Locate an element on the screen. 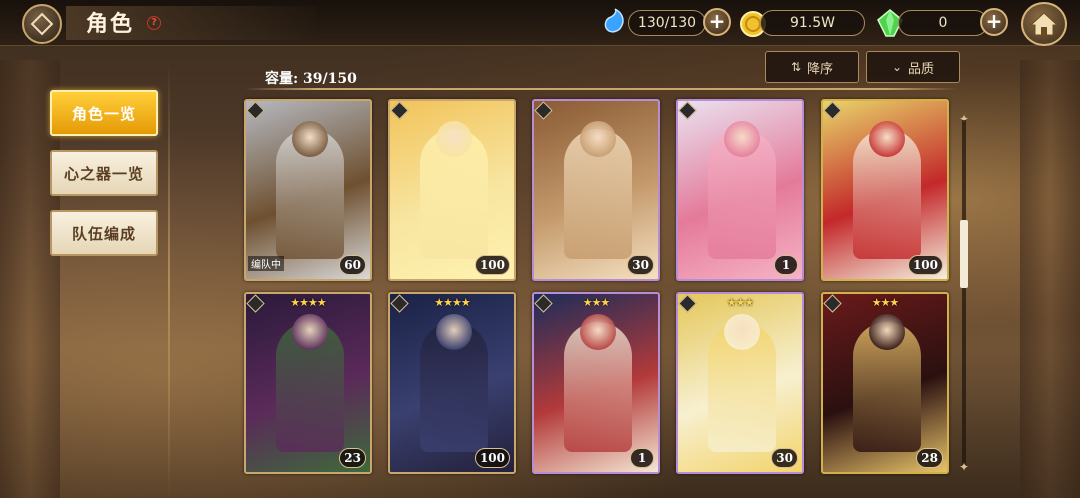 This screenshot has height=498, width=1080. card-level-badge: 60 is located at coordinates (352, 265).